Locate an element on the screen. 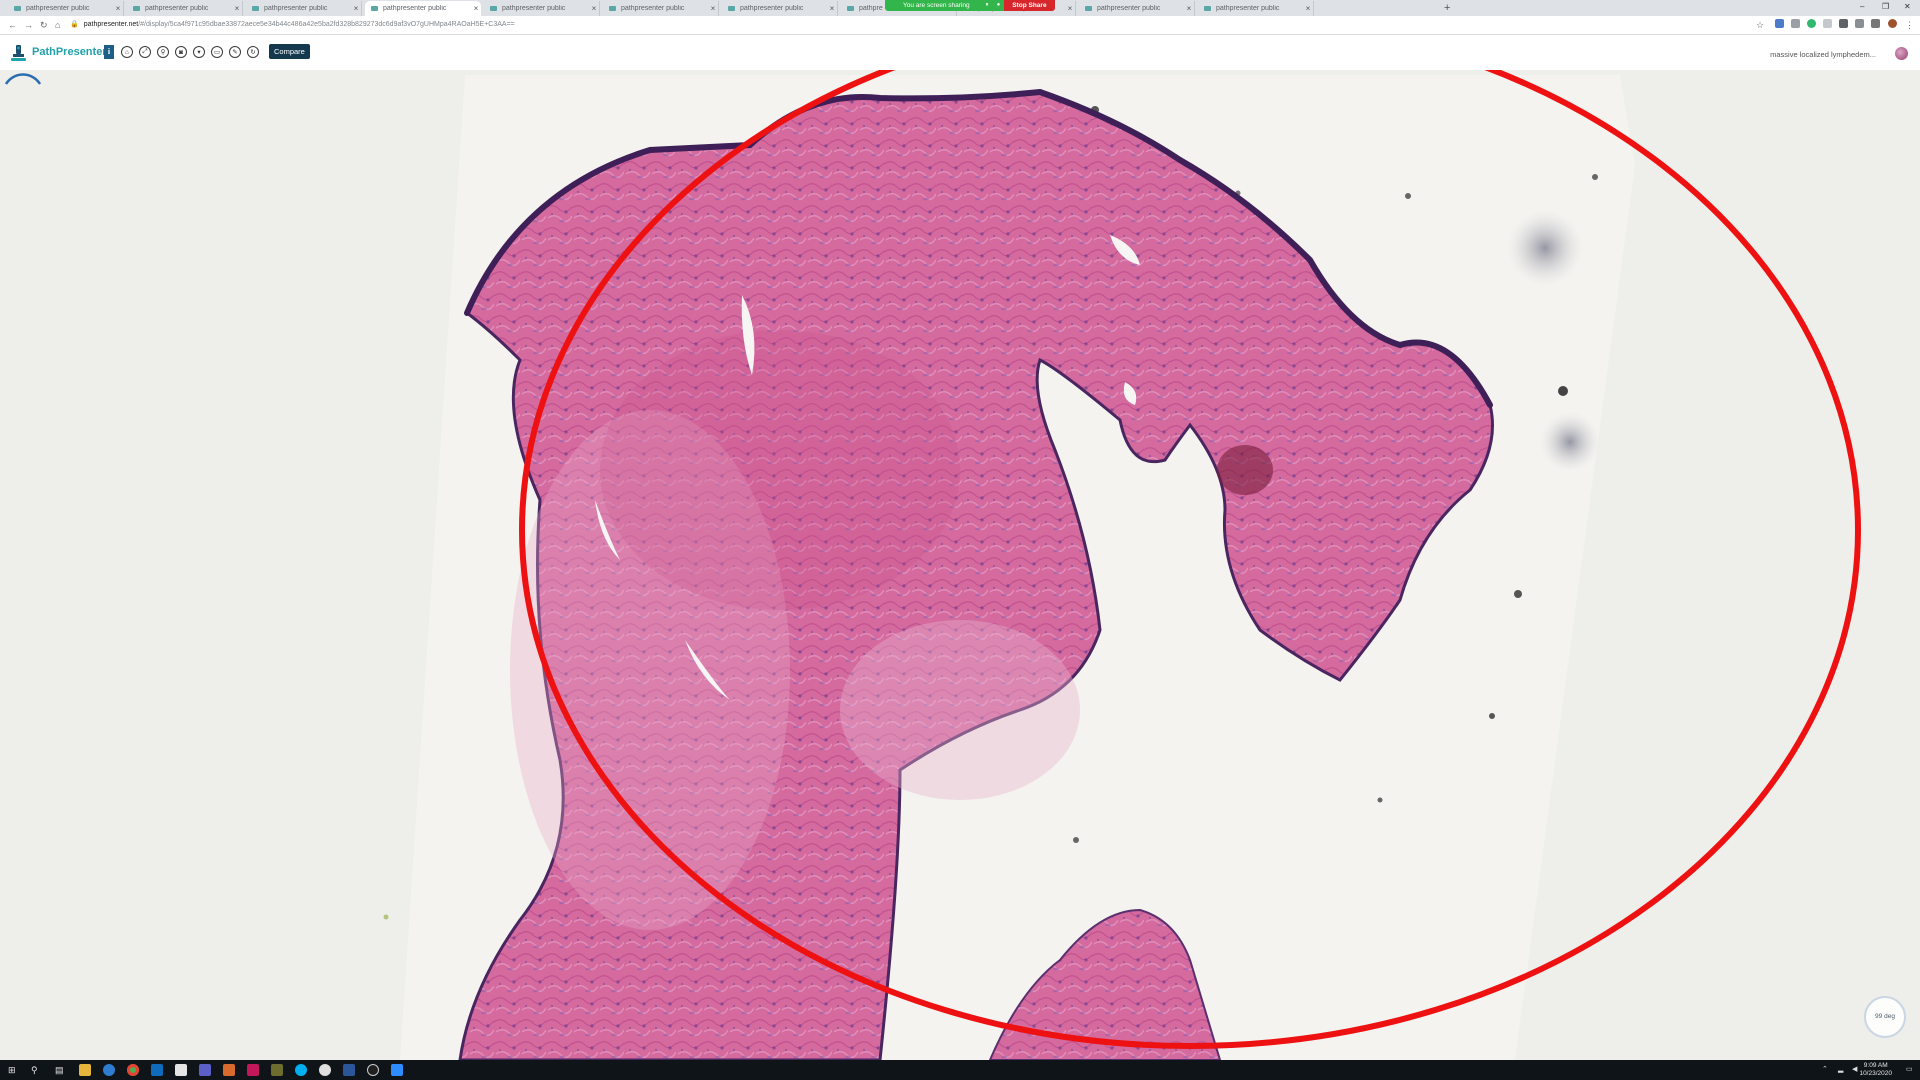 The height and width of the screenshot is (1080, 1920). screen-tool-button: ▭ is located at coordinates (217, 52).